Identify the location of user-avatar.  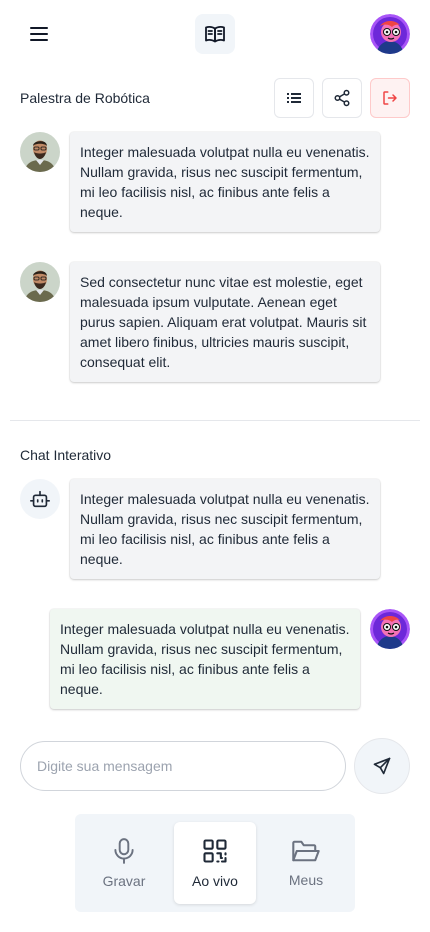
(390, 34).